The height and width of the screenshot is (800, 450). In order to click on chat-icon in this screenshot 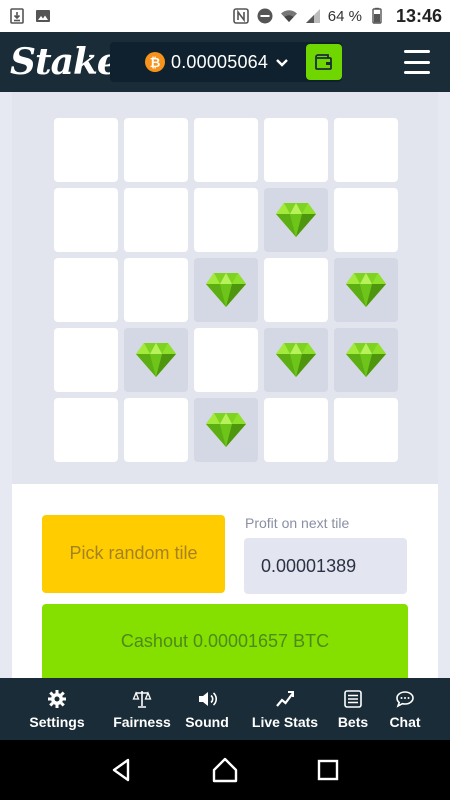, I will do `click(405, 699)`.